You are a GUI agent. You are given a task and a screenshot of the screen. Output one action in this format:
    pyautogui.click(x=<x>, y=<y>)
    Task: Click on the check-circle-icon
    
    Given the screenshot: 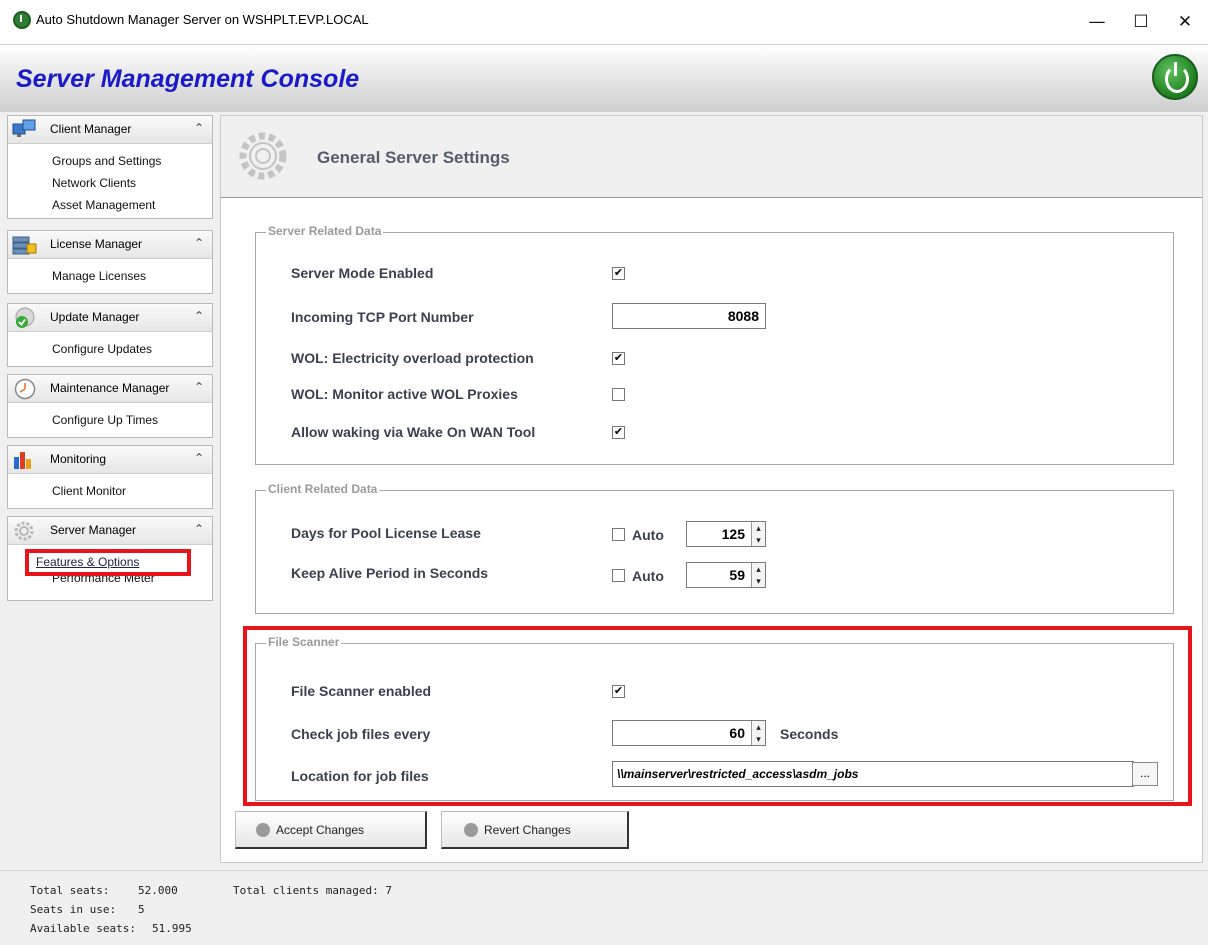 What is the action you would take?
    pyautogui.click(x=263, y=830)
    